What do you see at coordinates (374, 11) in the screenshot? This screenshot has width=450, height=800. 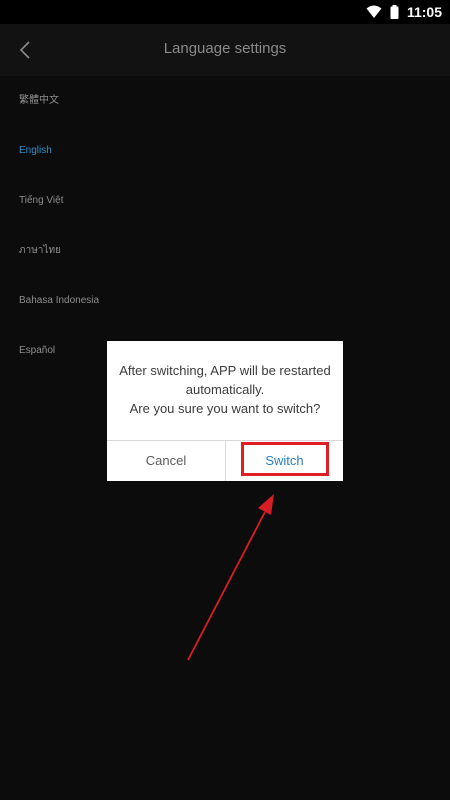 I see `wifi-icon` at bounding box center [374, 11].